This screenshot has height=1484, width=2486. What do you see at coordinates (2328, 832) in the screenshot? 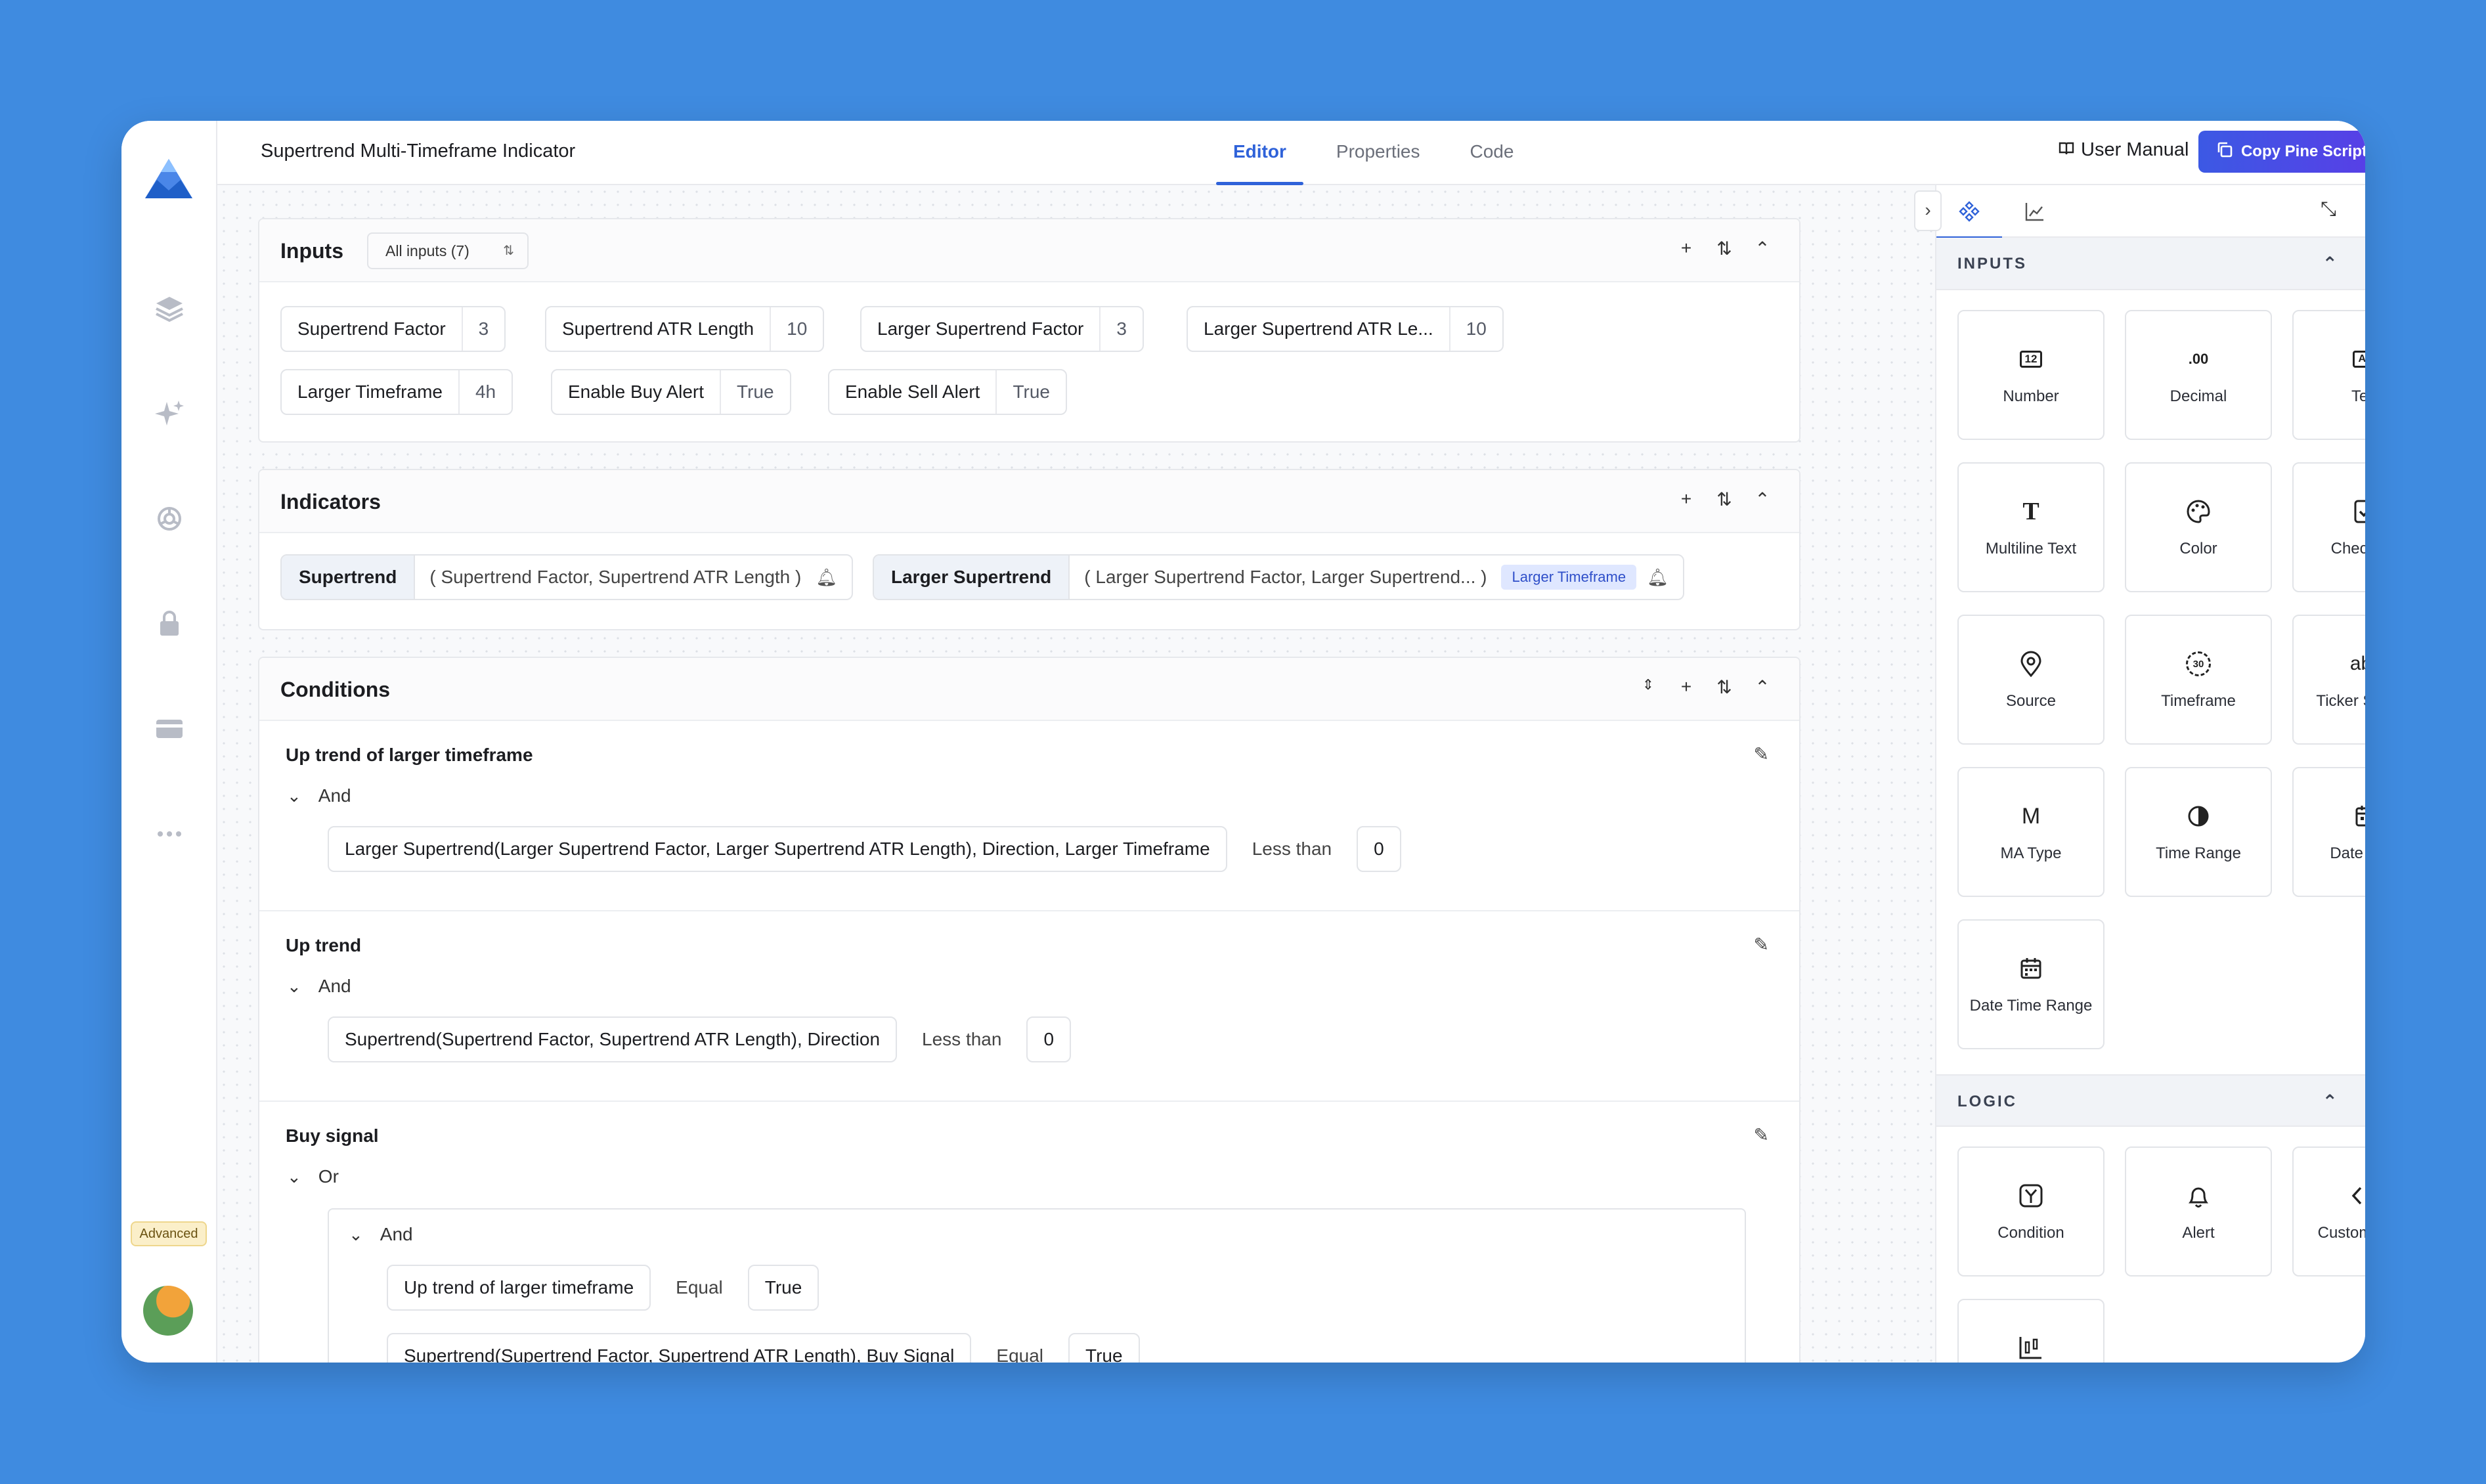
I see `tile-date-time: Date Time` at bounding box center [2328, 832].